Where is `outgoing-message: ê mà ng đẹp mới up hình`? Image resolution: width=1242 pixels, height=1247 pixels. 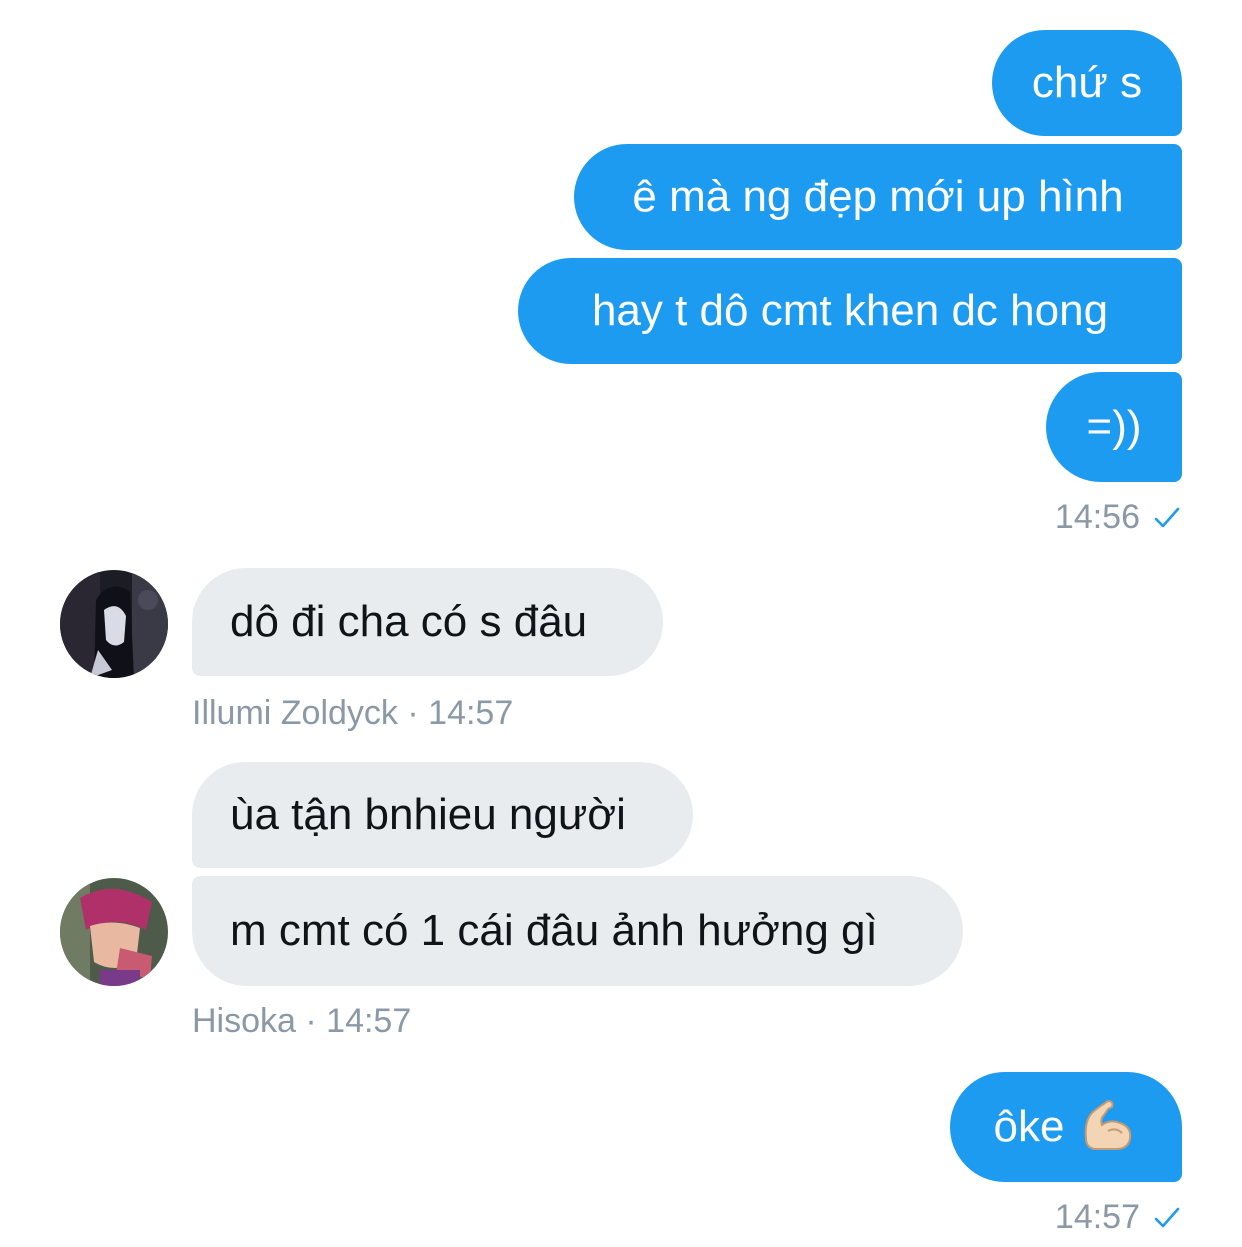
outgoing-message: ê mà ng đẹp mới up hình is located at coordinates (878, 197).